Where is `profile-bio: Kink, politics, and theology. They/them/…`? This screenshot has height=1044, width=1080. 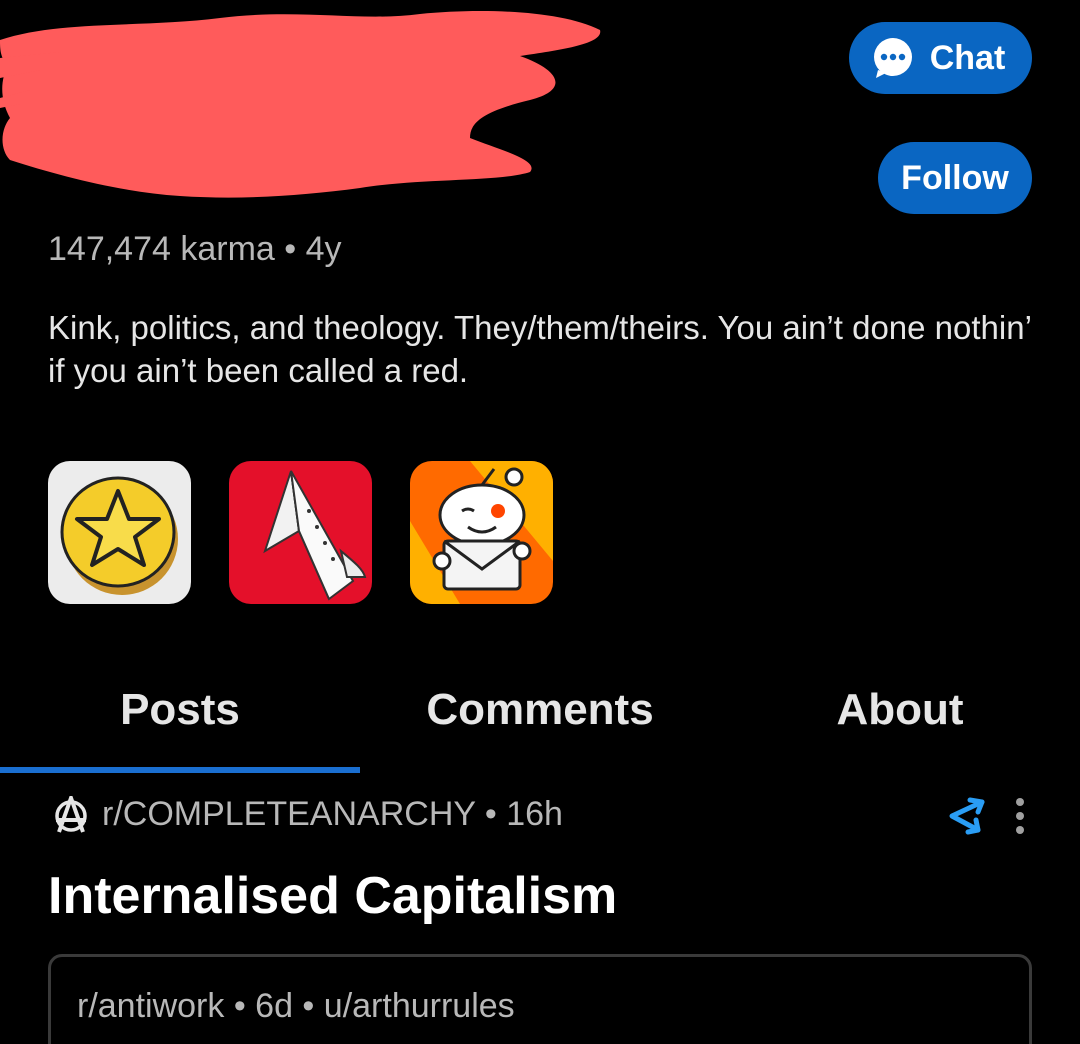 profile-bio: Kink, politics, and theology. They/them/… is located at coordinates (539, 349).